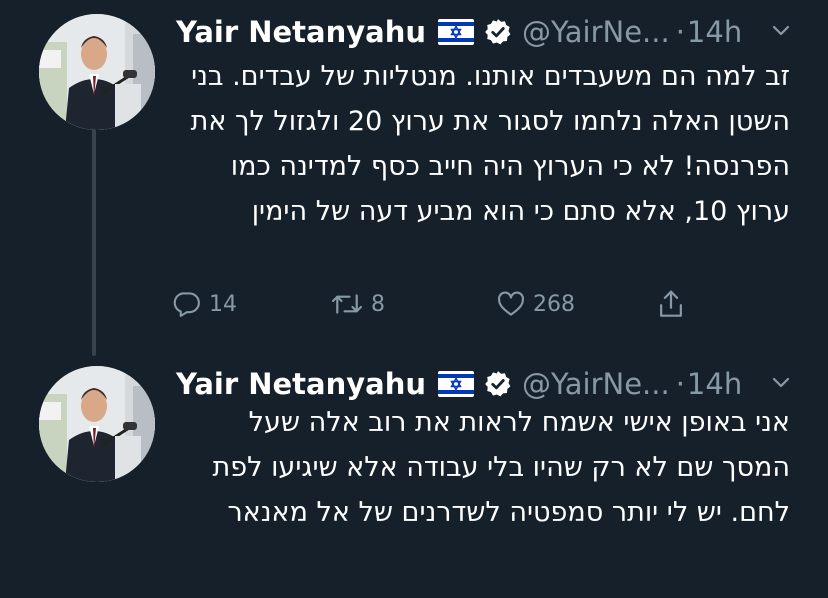 Image resolution: width=828 pixels, height=598 pixels. Describe the element at coordinates (223, 304) in the screenshot. I see `reply-count: 14` at that location.